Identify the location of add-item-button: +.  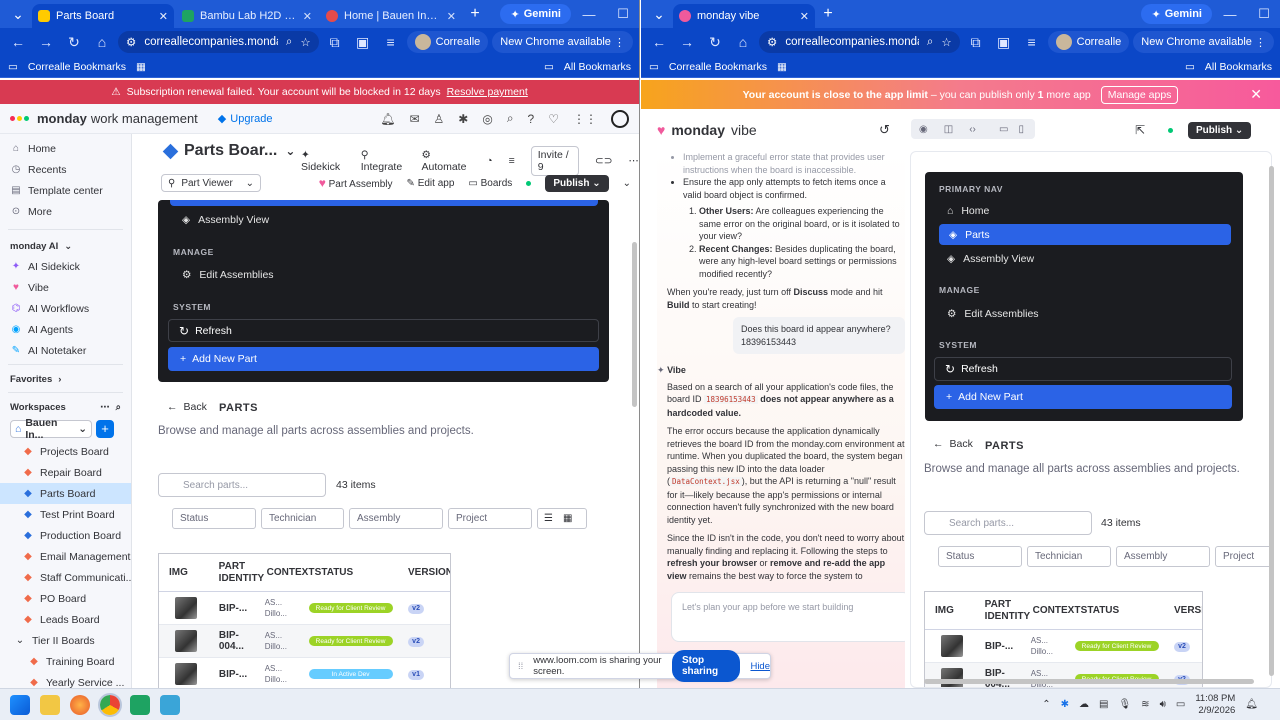
(105, 429).